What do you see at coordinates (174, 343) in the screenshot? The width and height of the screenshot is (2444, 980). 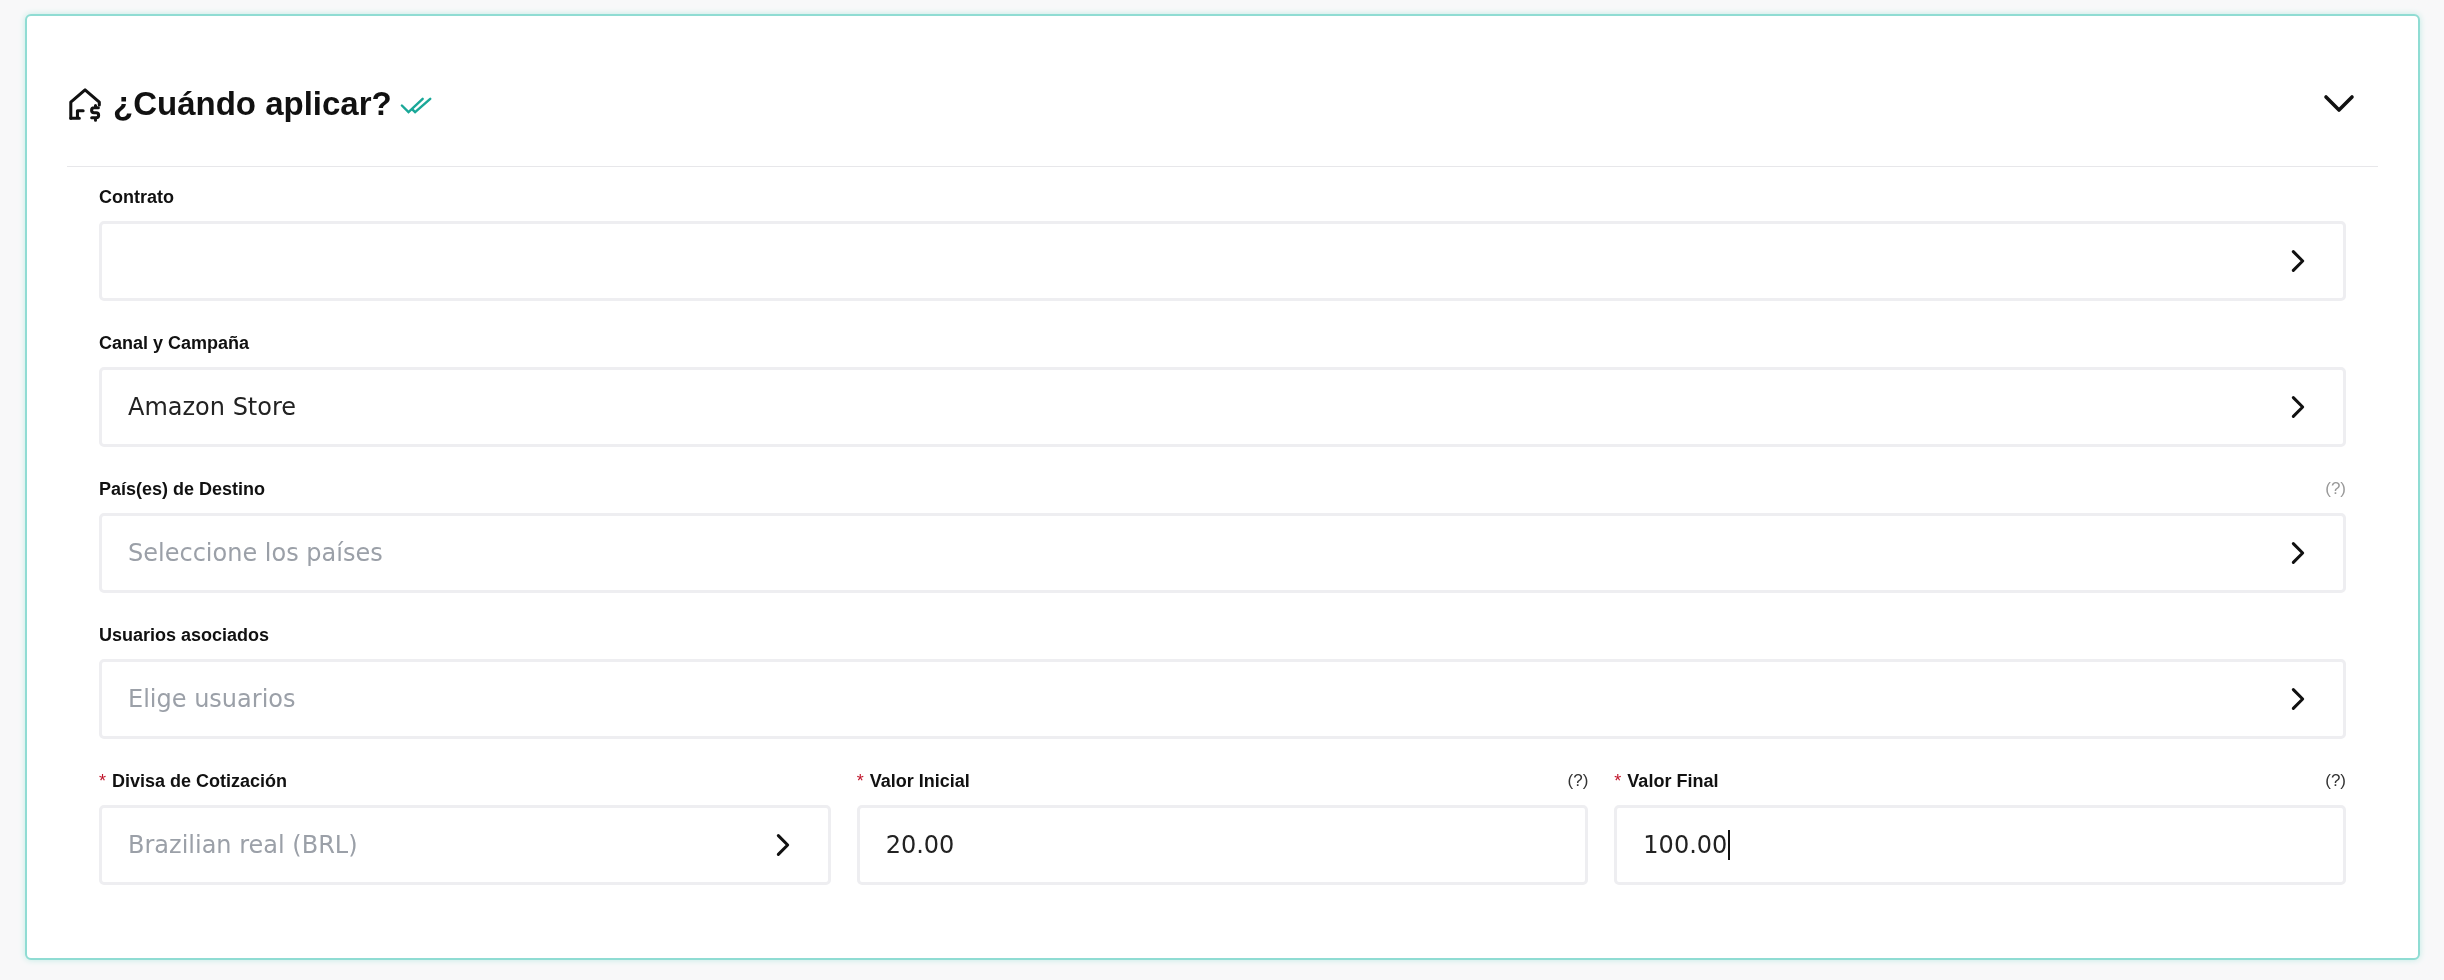 I see `field-label: Canal y Campaña` at bounding box center [174, 343].